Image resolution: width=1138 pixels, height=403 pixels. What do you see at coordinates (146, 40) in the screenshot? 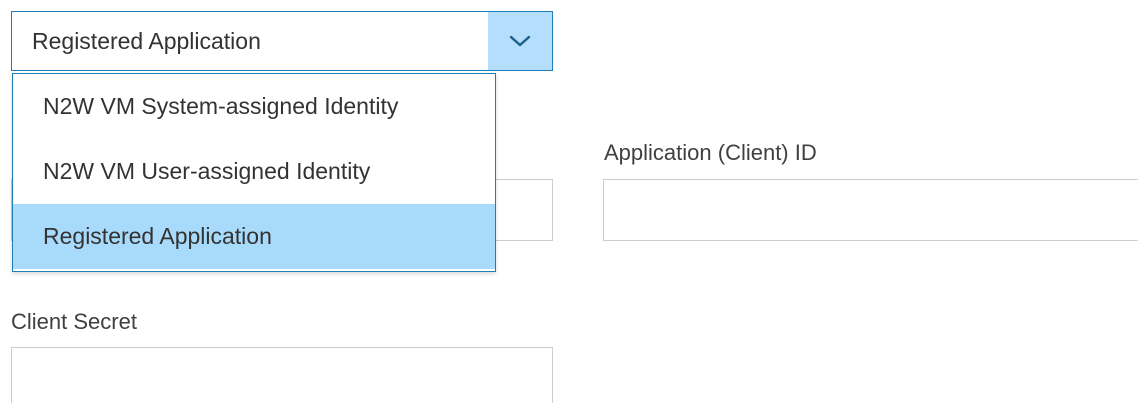
I see `select-value: Registered Application` at bounding box center [146, 40].